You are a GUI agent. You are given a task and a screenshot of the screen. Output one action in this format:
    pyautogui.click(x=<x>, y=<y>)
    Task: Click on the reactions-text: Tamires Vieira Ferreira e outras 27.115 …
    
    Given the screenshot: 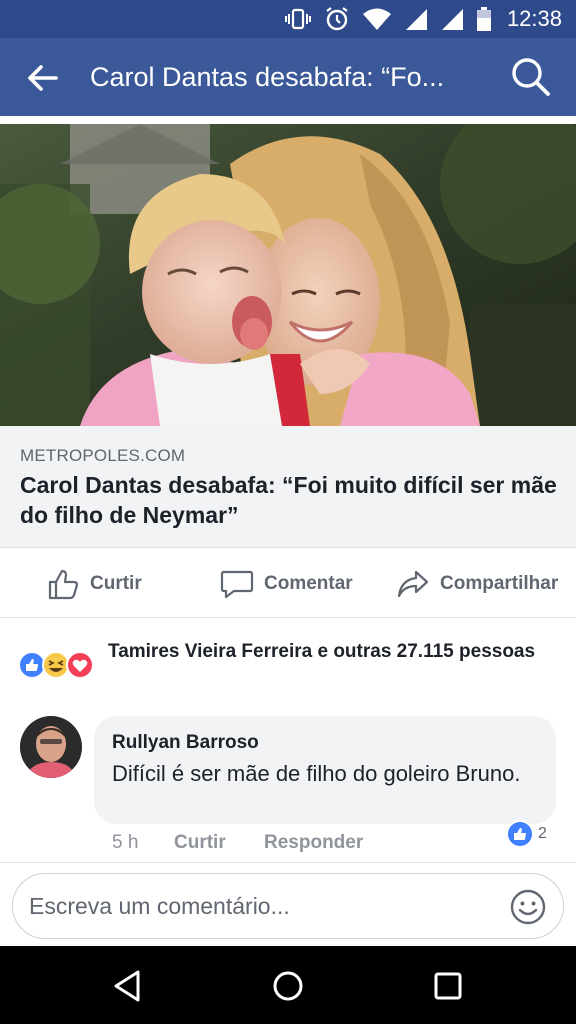 What is the action you would take?
    pyautogui.click(x=322, y=651)
    